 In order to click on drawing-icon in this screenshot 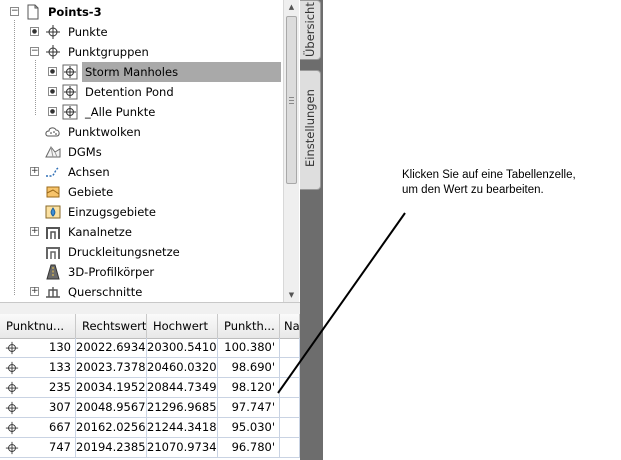, I will do `click(33, 12)`.